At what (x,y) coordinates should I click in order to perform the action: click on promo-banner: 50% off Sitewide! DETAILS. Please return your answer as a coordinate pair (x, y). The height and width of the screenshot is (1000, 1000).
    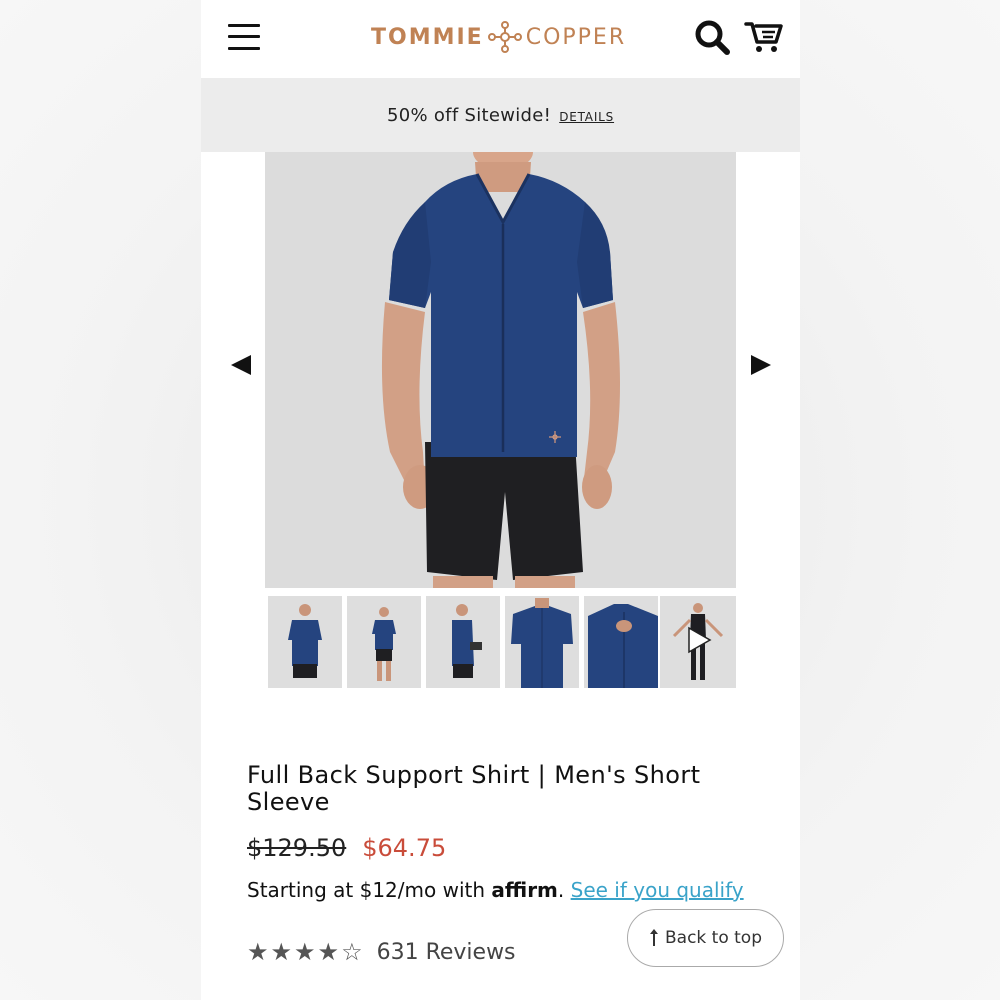
    Looking at the image, I should click on (500, 115).